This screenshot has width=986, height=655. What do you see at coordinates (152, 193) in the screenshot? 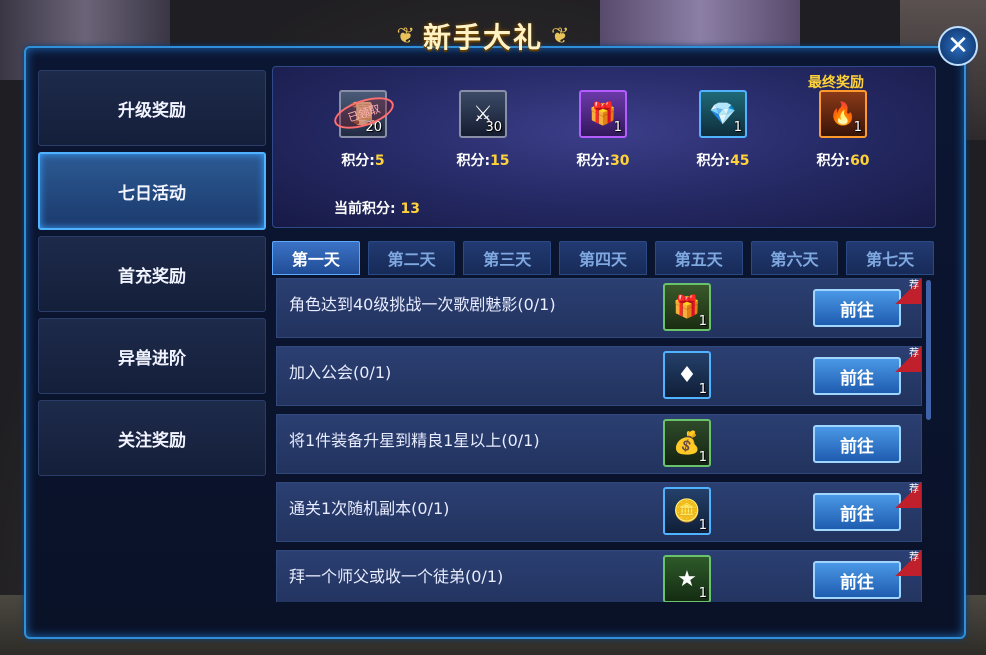
I see `sidebar-item-label: 七日活动` at bounding box center [152, 193].